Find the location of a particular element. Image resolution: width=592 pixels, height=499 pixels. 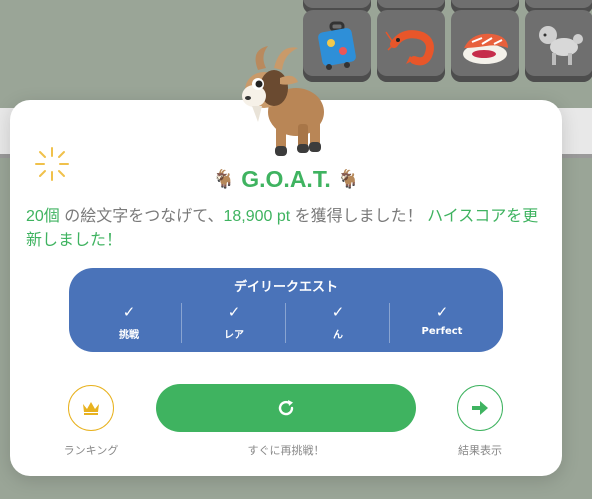

message-text: を獲得しました！ is located at coordinates (359, 216).